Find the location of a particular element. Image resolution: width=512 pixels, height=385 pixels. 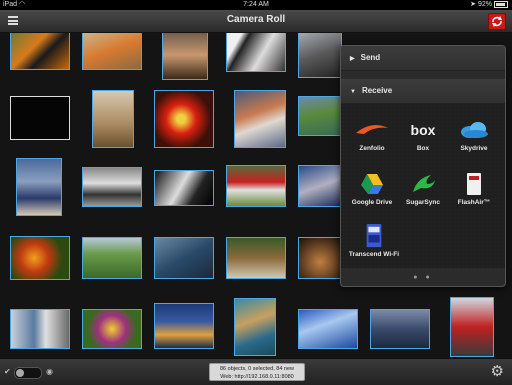

service-flashair: FlashAir™ is located at coordinates (474, 189).